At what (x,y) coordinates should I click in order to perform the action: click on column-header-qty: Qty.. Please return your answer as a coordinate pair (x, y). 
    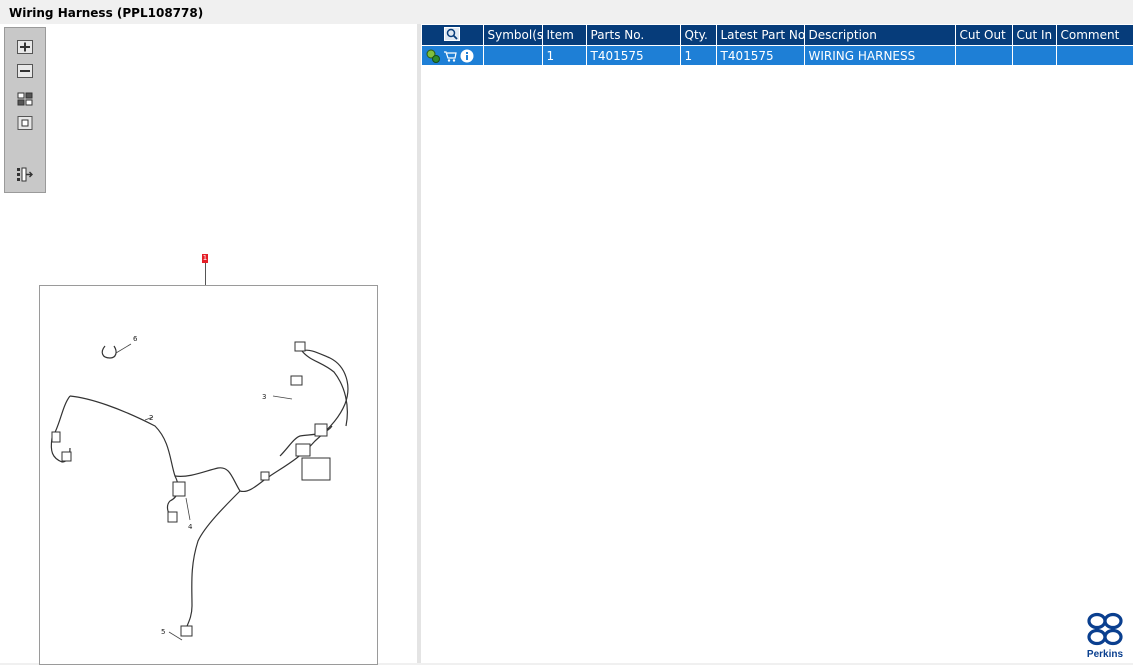
    Looking at the image, I should click on (698, 35).